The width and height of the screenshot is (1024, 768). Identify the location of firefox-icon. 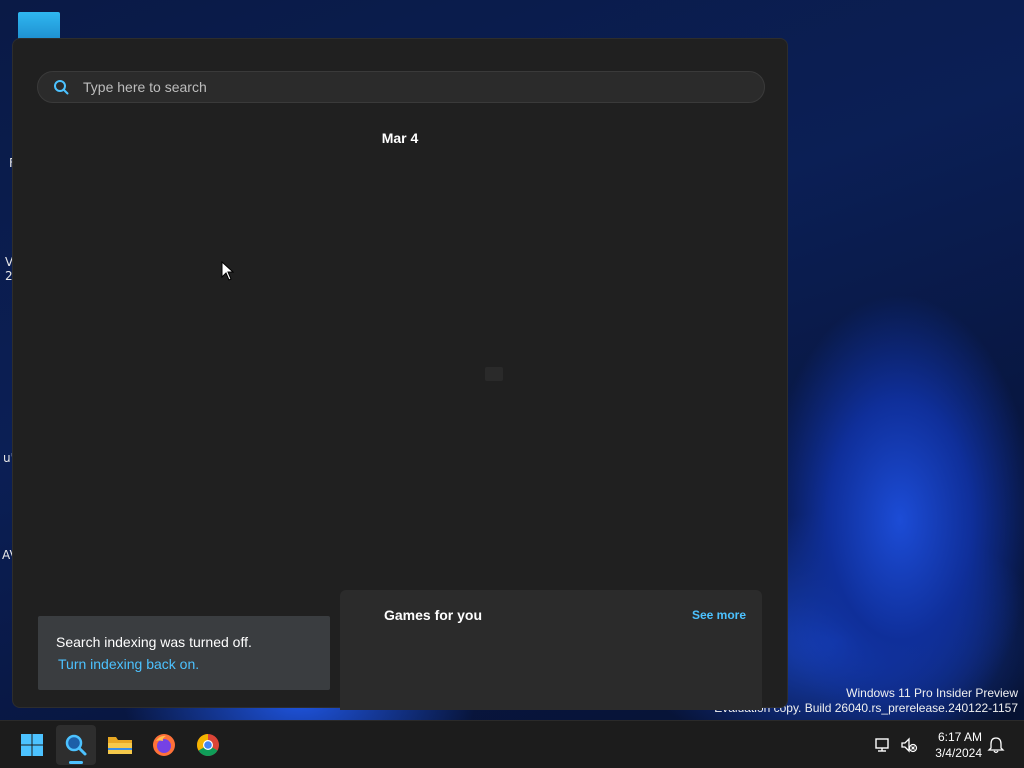
(164, 745).